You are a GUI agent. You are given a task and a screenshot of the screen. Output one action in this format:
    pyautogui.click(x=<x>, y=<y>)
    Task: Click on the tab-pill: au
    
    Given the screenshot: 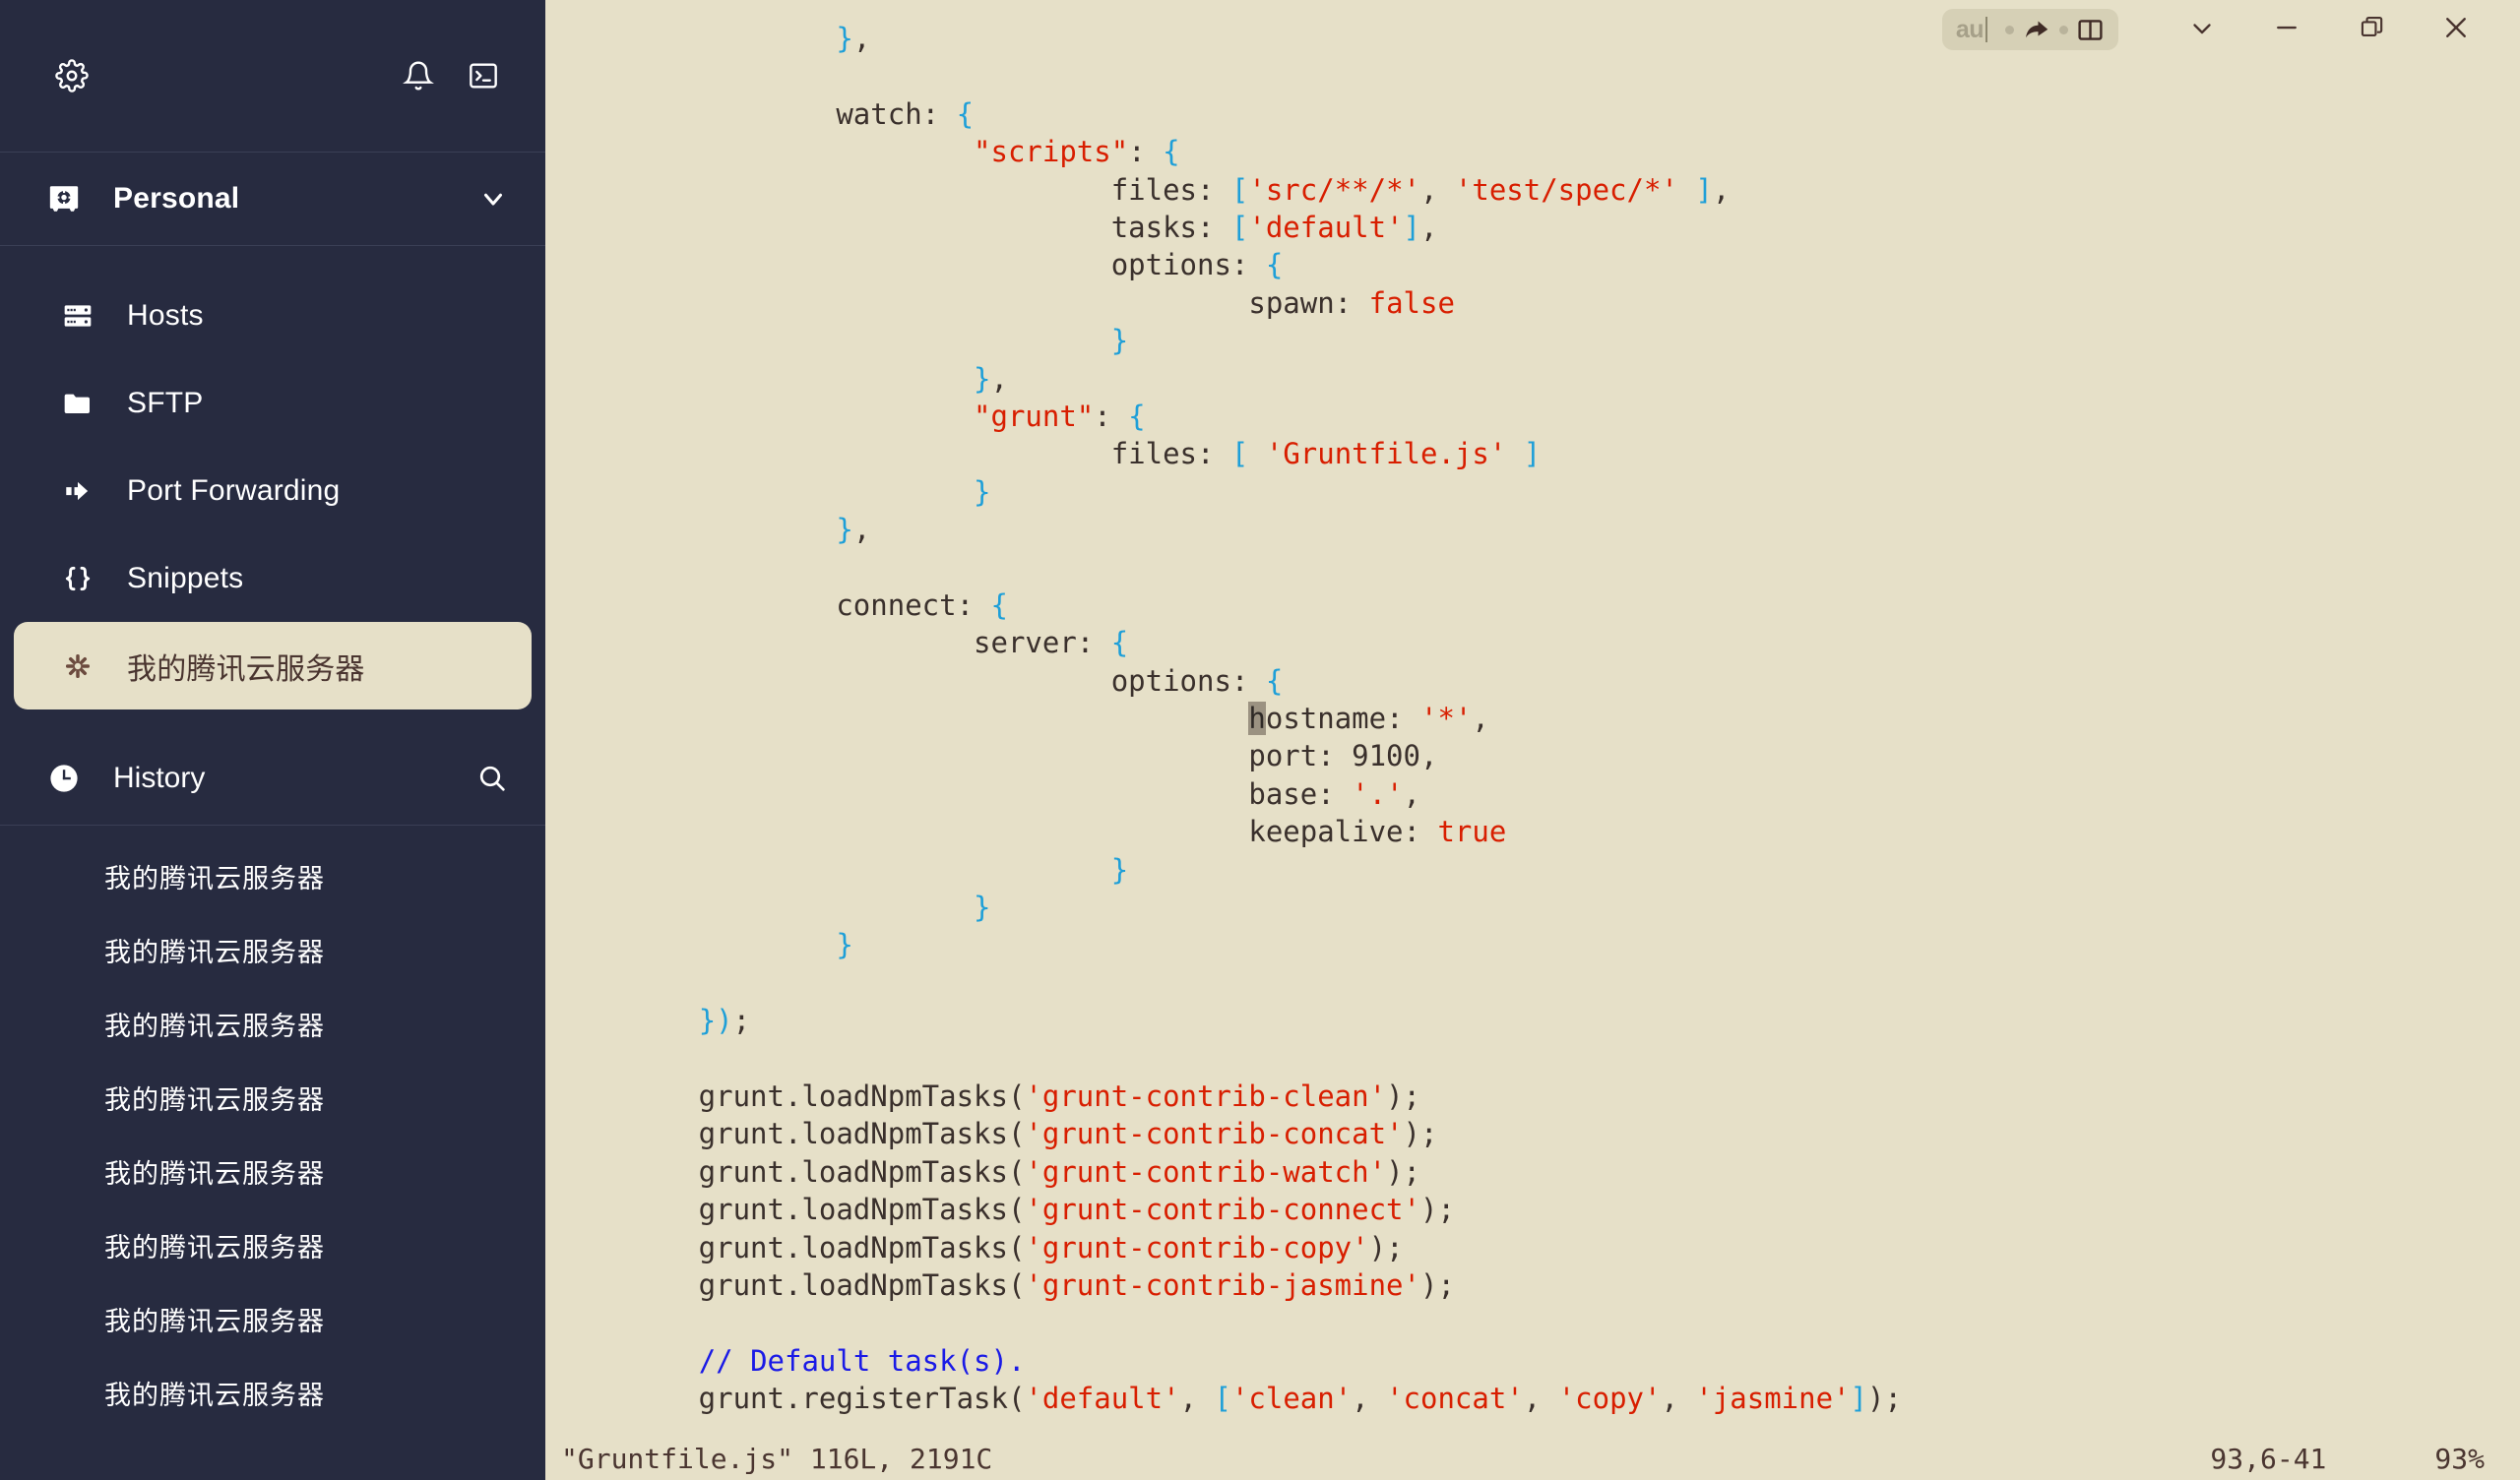 What is the action you would take?
    pyautogui.click(x=2029, y=30)
    